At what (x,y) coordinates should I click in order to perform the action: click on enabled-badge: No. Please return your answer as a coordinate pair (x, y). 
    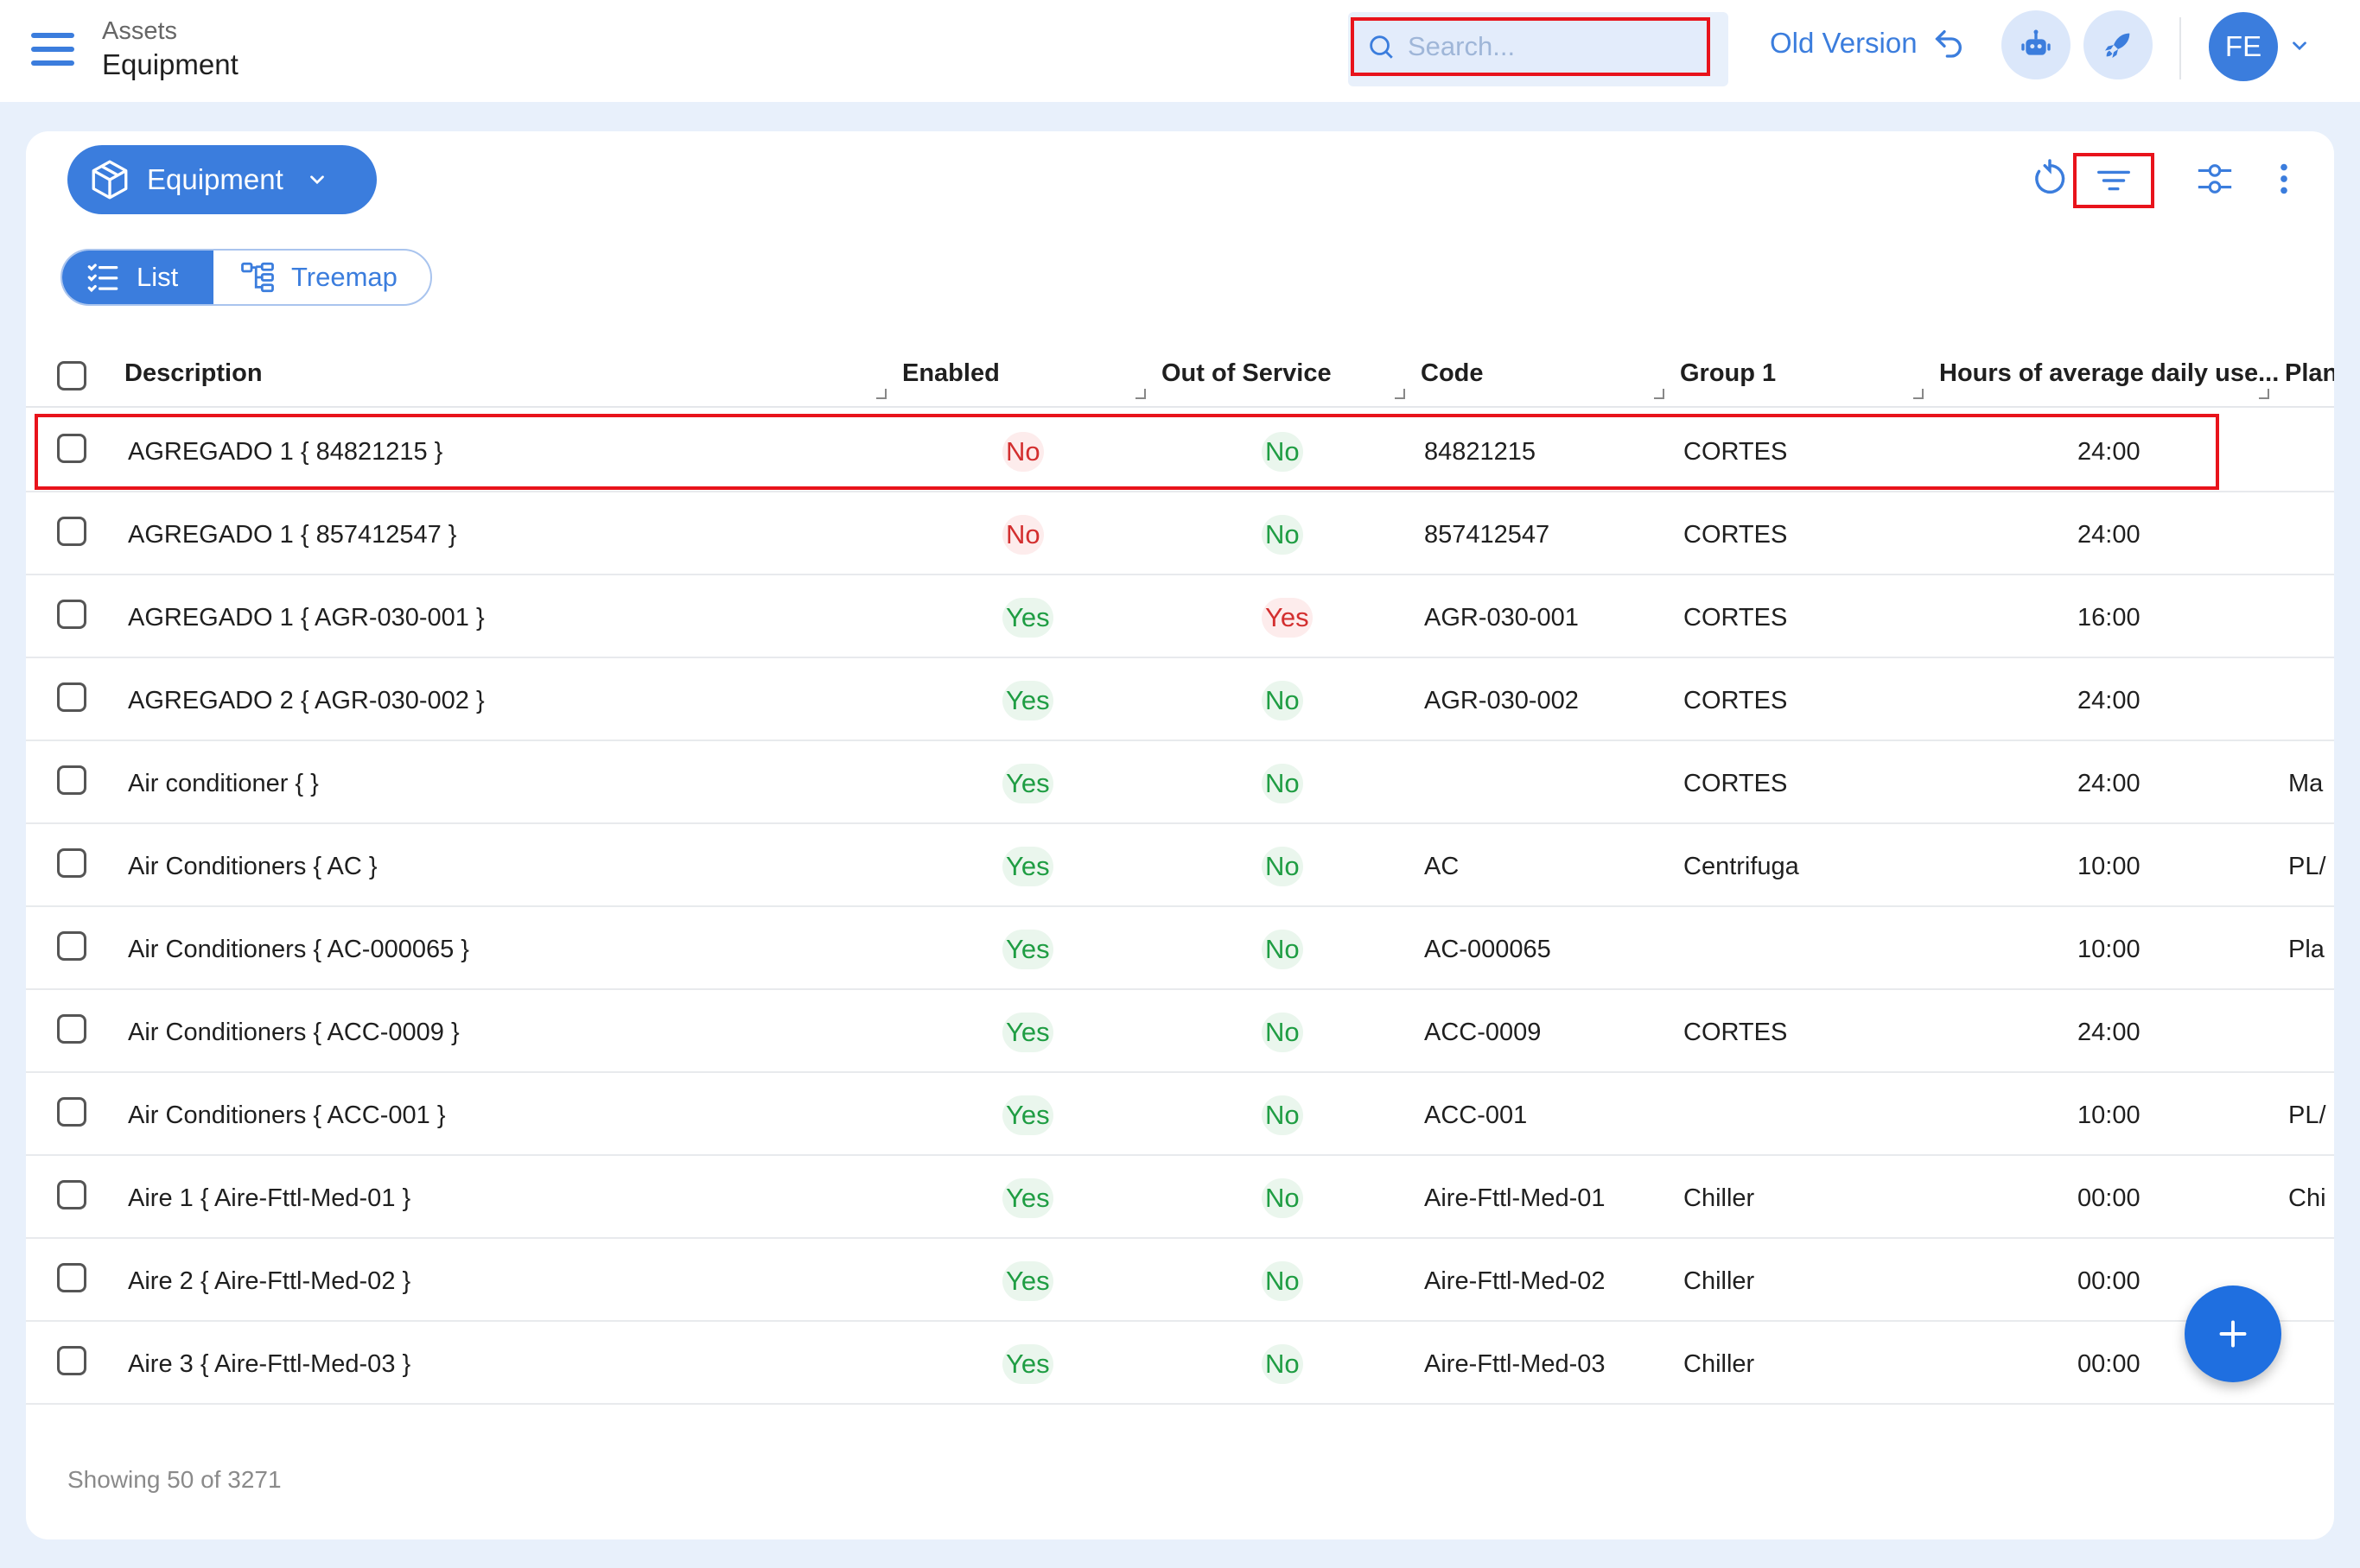
    Looking at the image, I should click on (1023, 535).